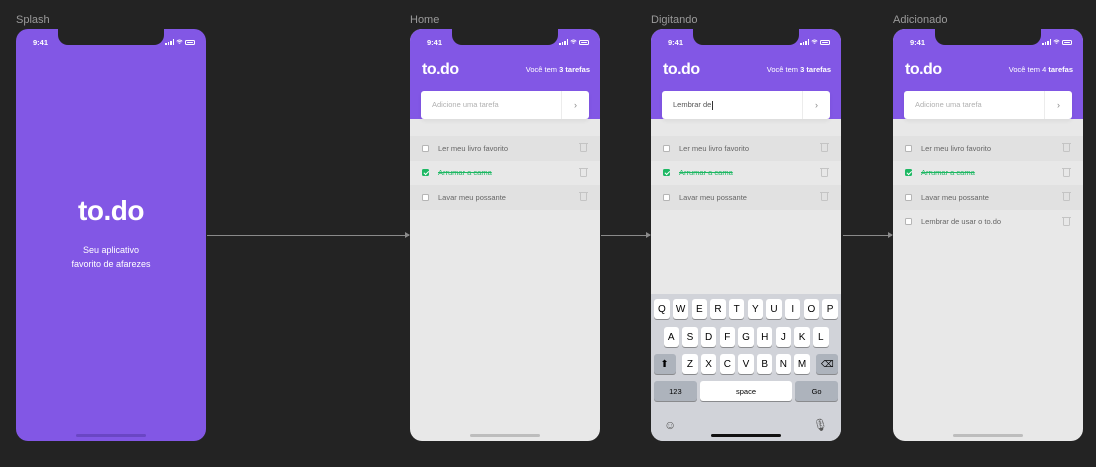 Image resolution: width=1096 pixels, height=467 pixels. What do you see at coordinates (764, 364) in the screenshot?
I see `key-b: B` at bounding box center [764, 364].